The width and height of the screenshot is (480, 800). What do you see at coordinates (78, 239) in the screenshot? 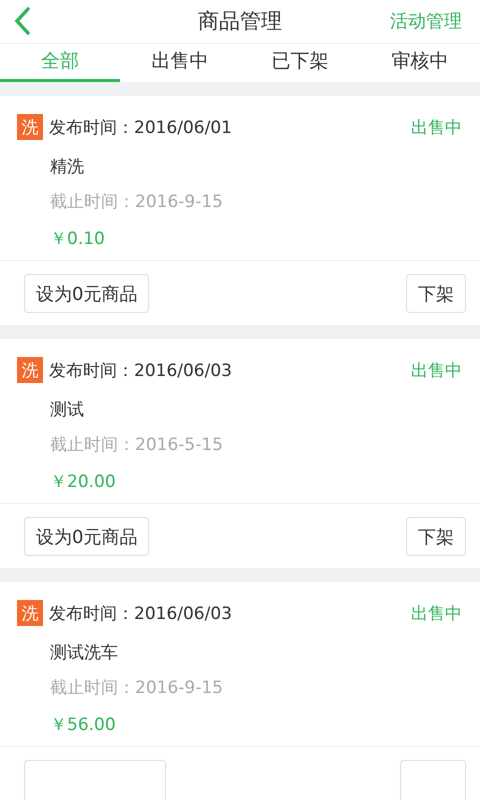
I see `price-text: ￥0.10` at bounding box center [78, 239].